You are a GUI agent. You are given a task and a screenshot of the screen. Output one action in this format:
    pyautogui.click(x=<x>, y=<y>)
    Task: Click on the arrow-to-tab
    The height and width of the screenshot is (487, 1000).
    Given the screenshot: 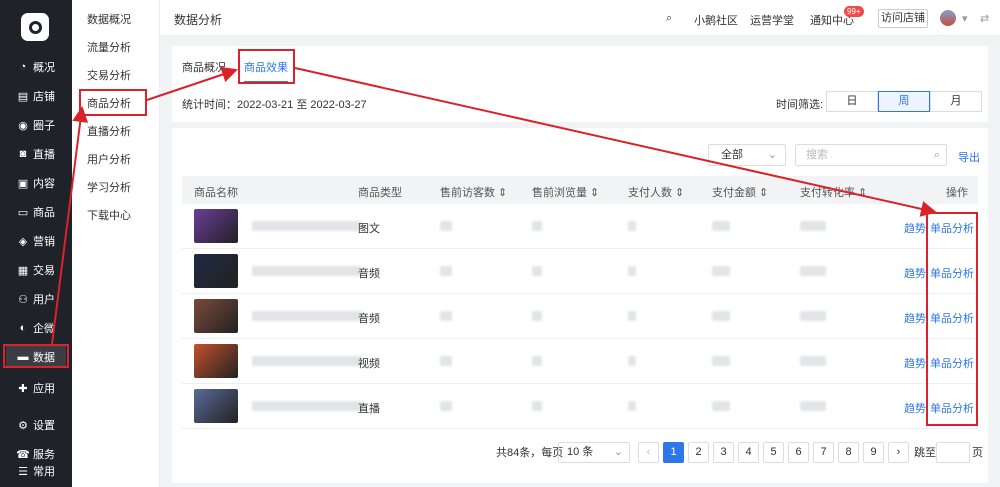 What is the action you would take?
    pyautogui.click(x=192, y=83)
    